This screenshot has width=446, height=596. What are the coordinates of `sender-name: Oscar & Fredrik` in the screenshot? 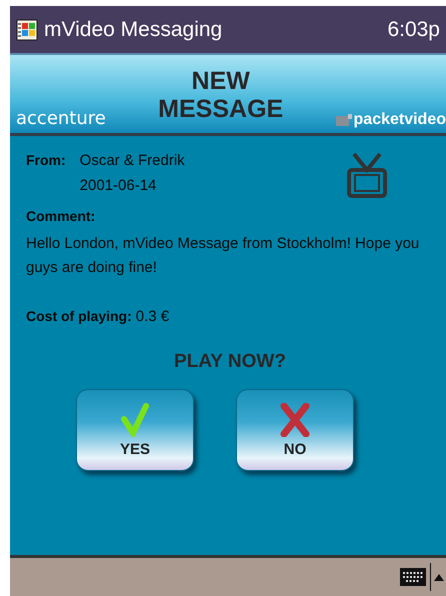 It's located at (133, 160).